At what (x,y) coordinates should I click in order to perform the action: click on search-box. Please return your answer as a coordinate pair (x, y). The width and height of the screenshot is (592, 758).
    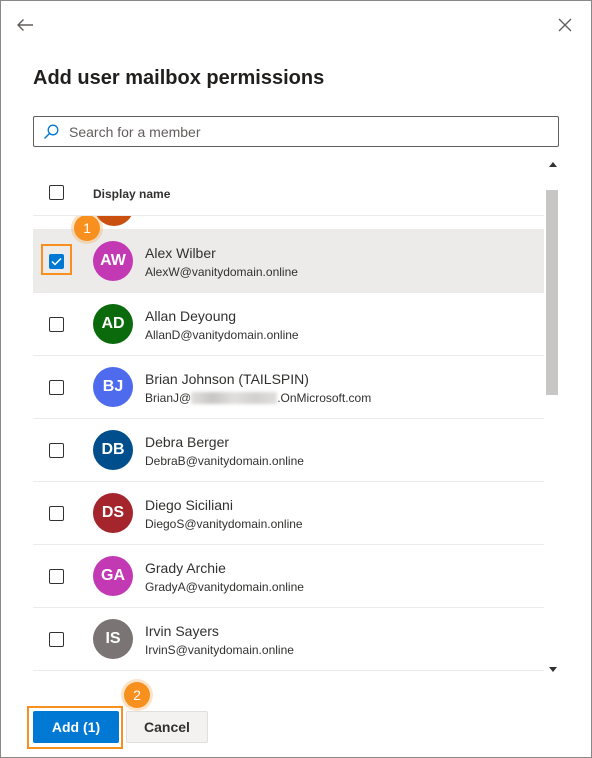
    Looking at the image, I should click on (296, 131).